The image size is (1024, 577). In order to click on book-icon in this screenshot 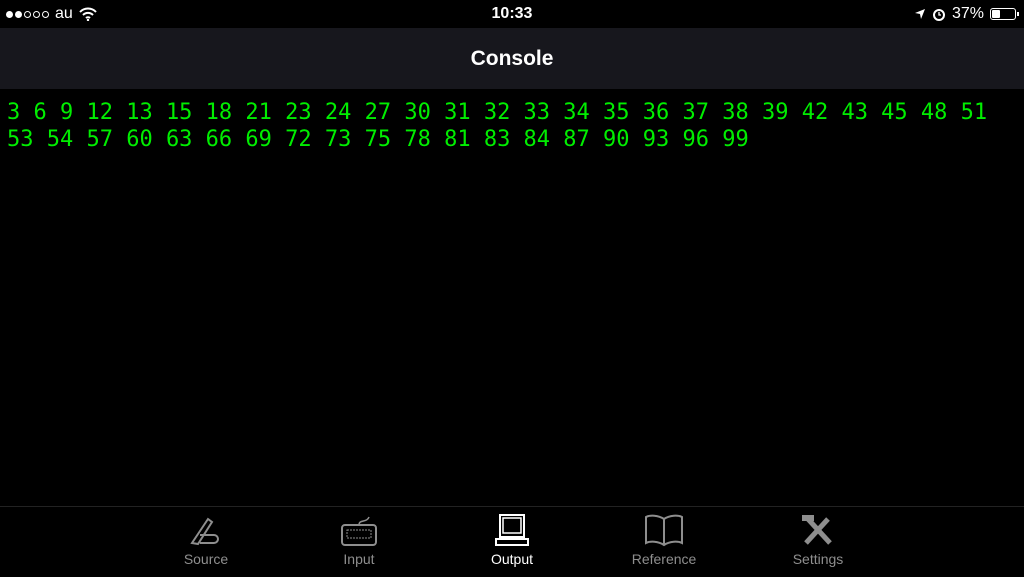, I will do `click(664, 530)`.